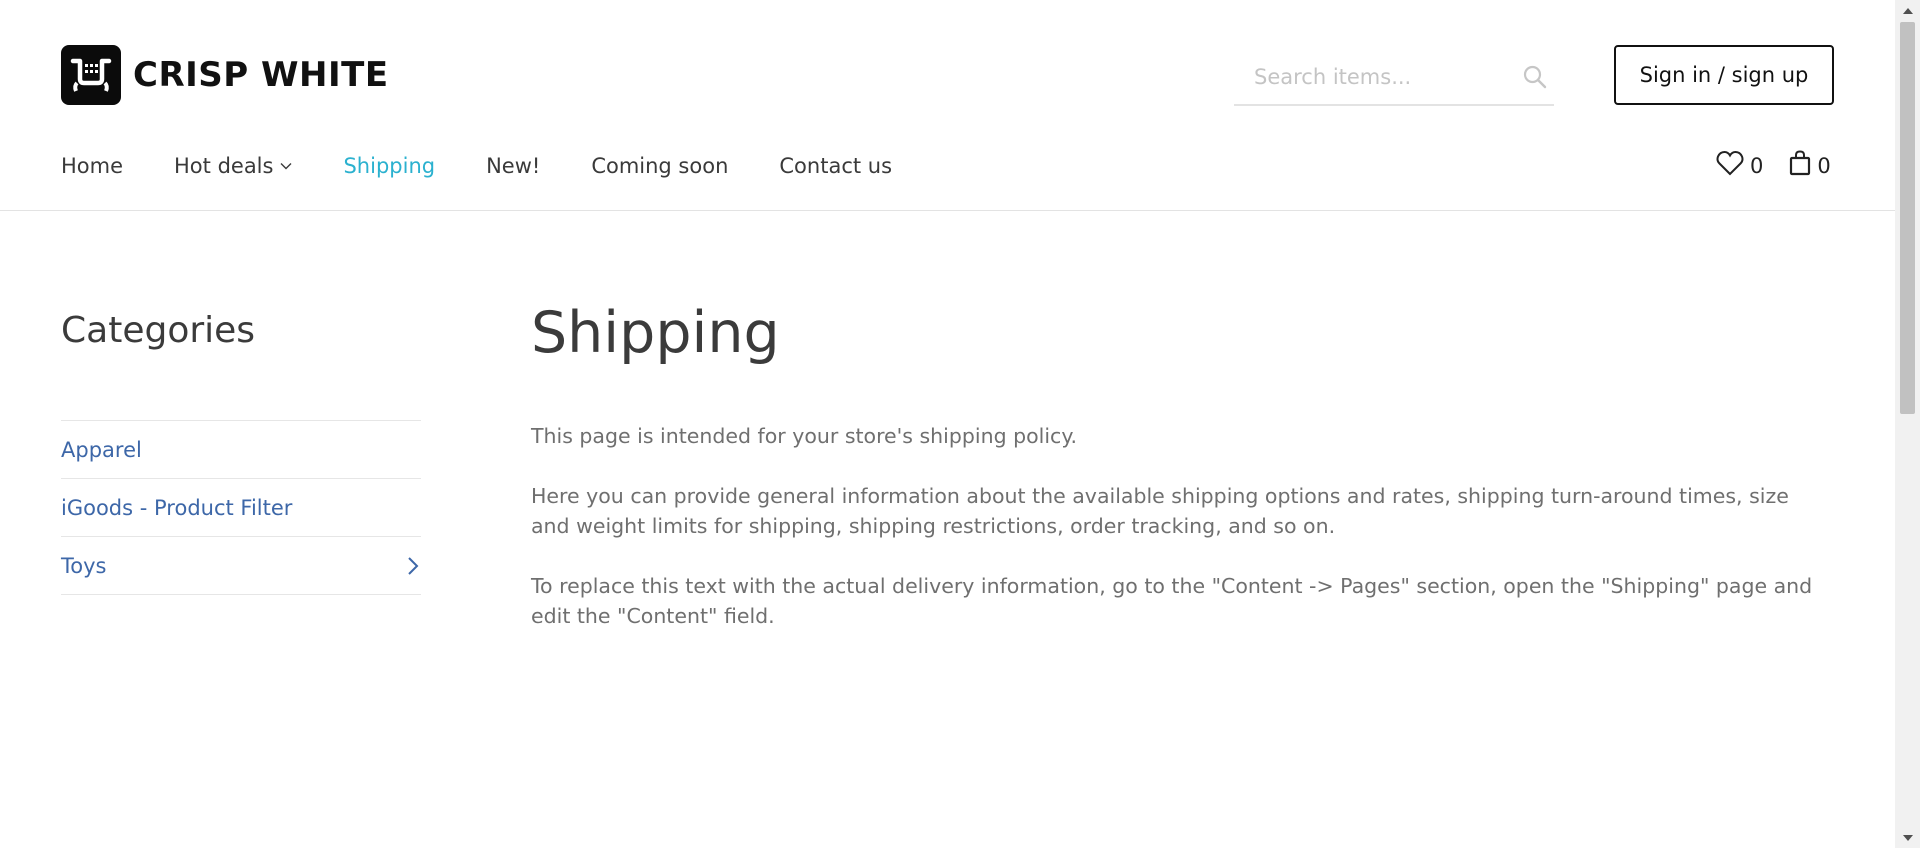 The height and width of the screenshot is (848, 1920). I want to click on nav-item-label: Home, so click(92, 166).